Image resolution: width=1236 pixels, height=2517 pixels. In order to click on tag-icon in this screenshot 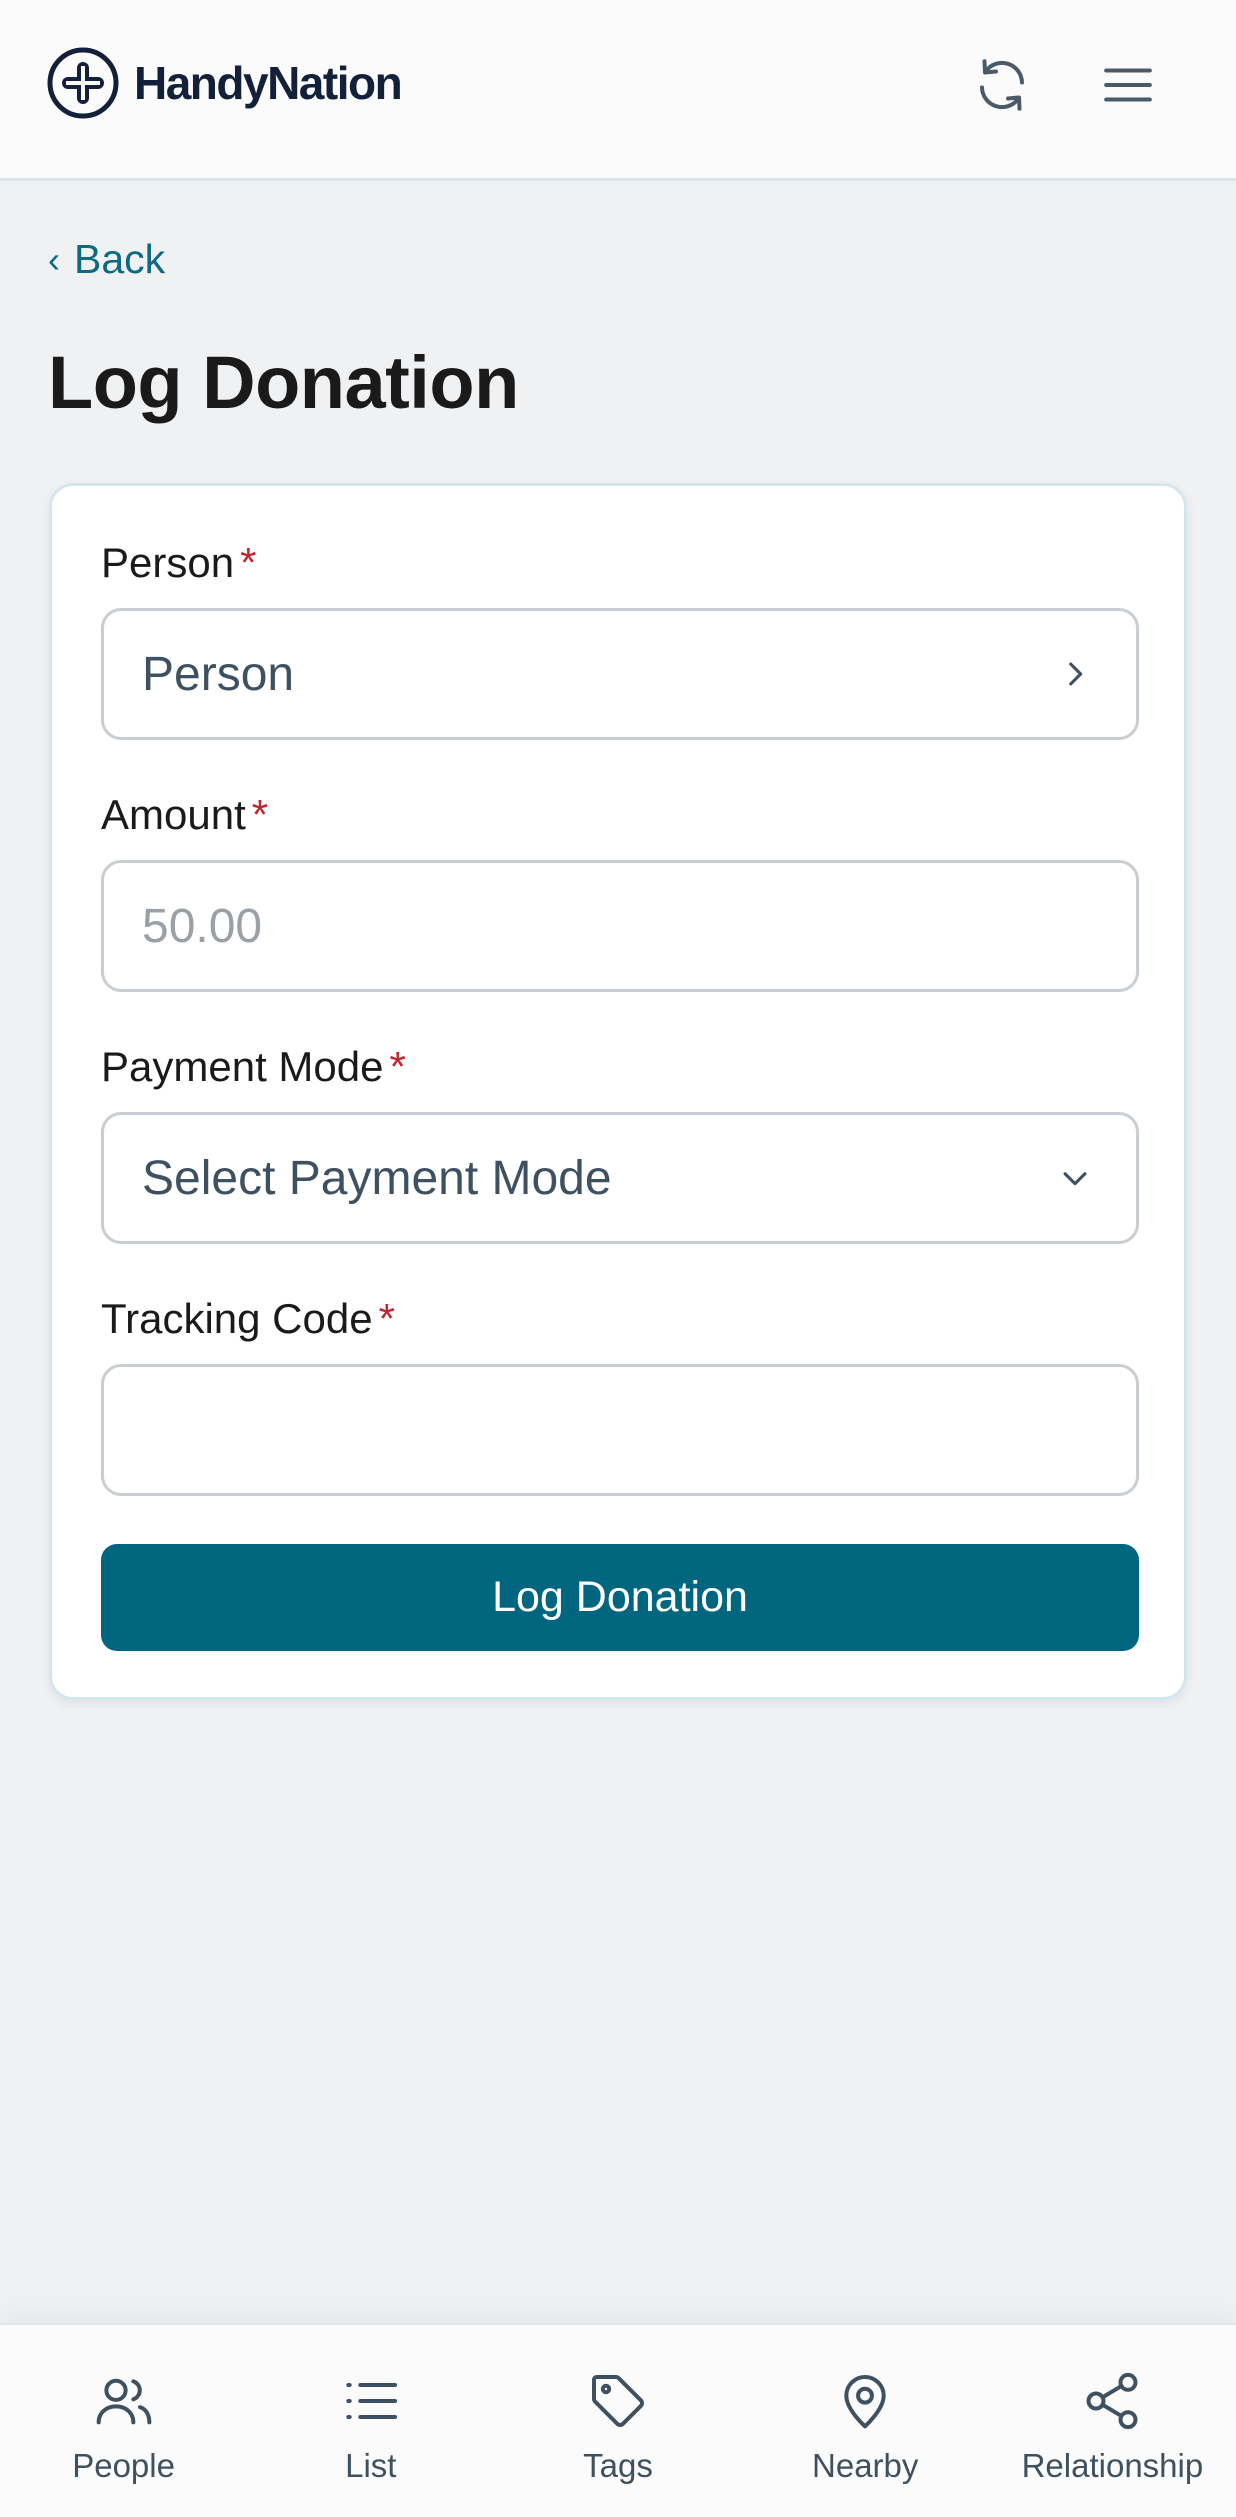, I will do `click(618, 2401)`.